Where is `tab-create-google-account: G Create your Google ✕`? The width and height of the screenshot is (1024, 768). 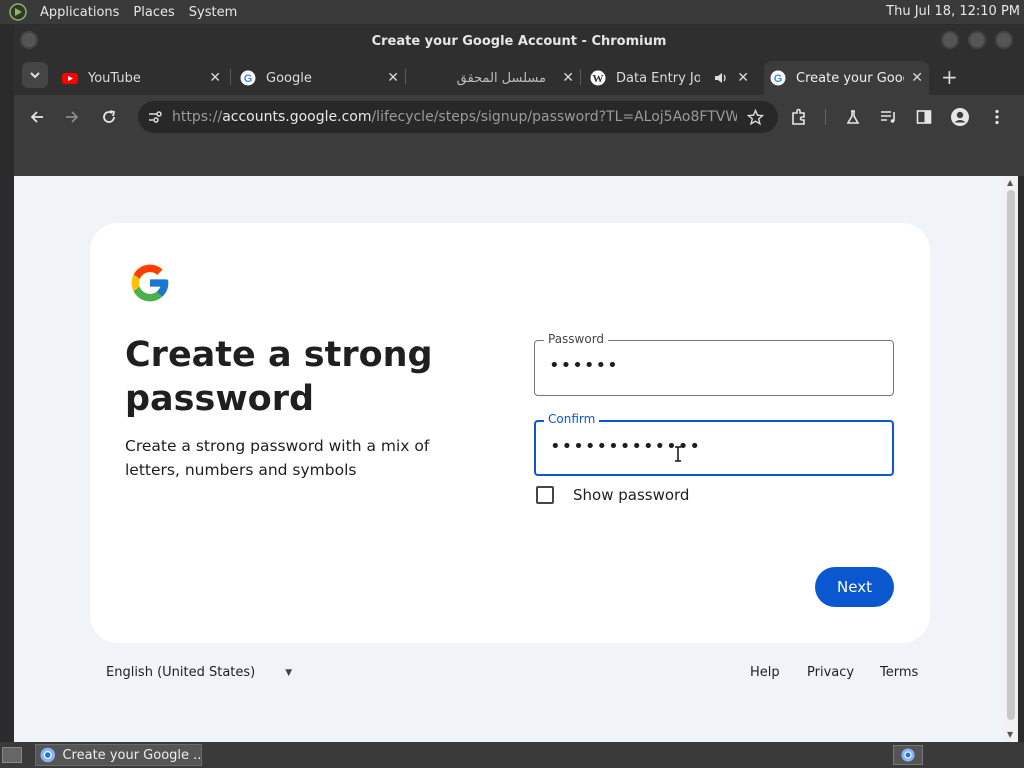
tab-create-google-account: G Create your Google ✕ is located at coordinates (846, 78).